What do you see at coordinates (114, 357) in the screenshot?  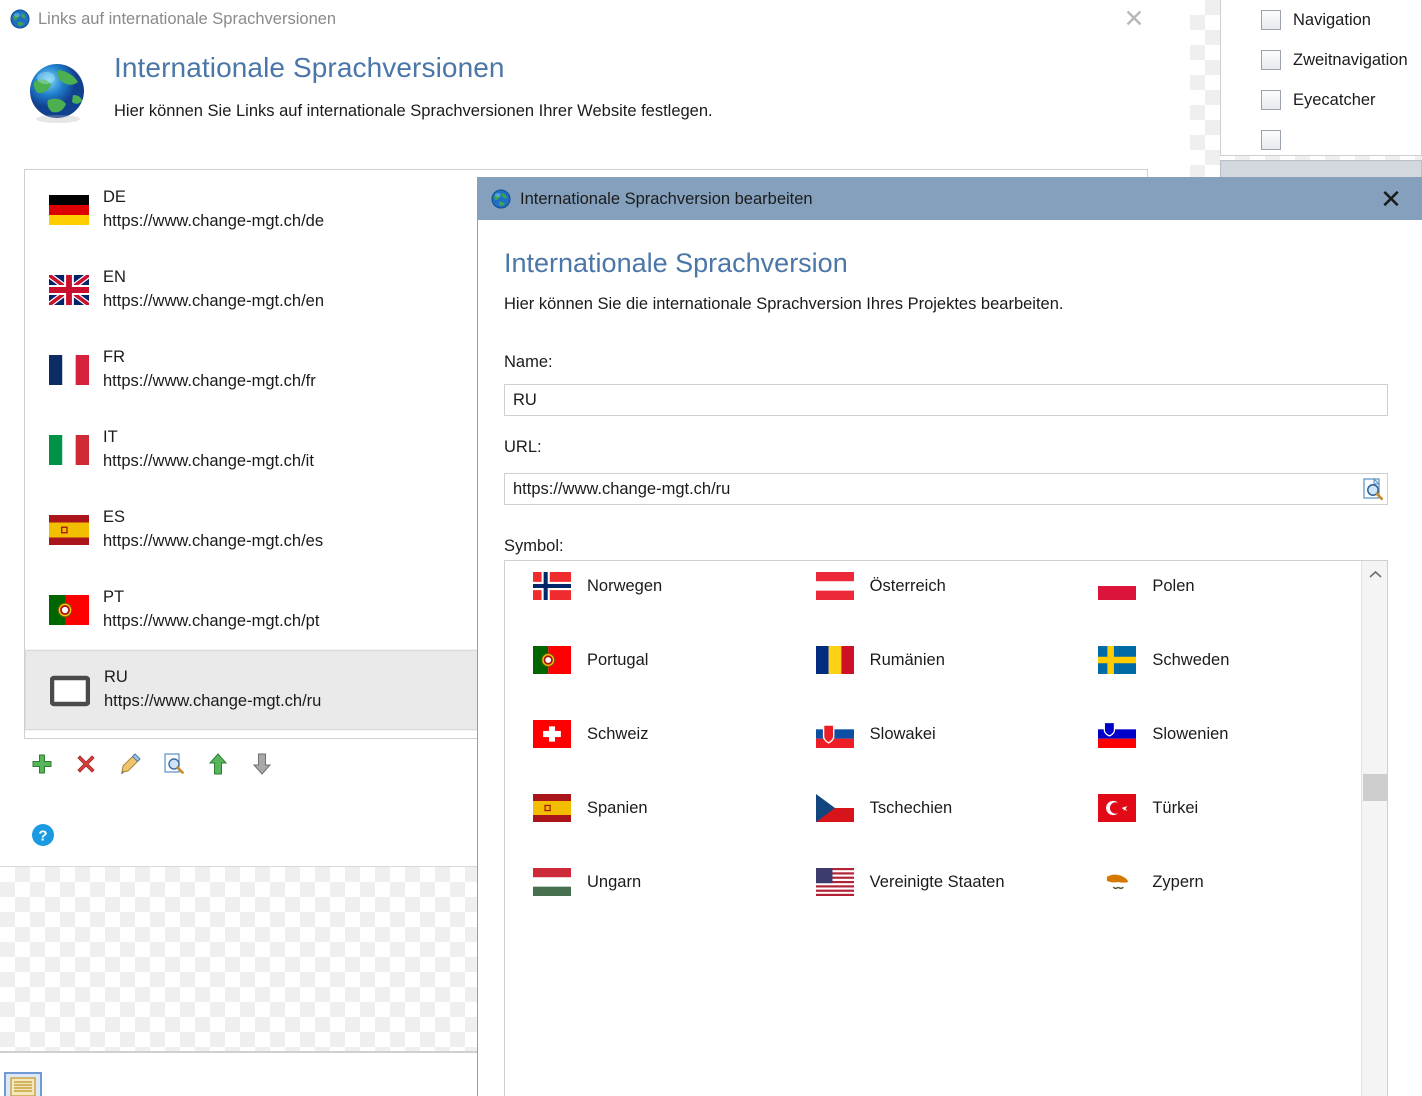 I see `language-code: FR` at bounding box center [114, 357].